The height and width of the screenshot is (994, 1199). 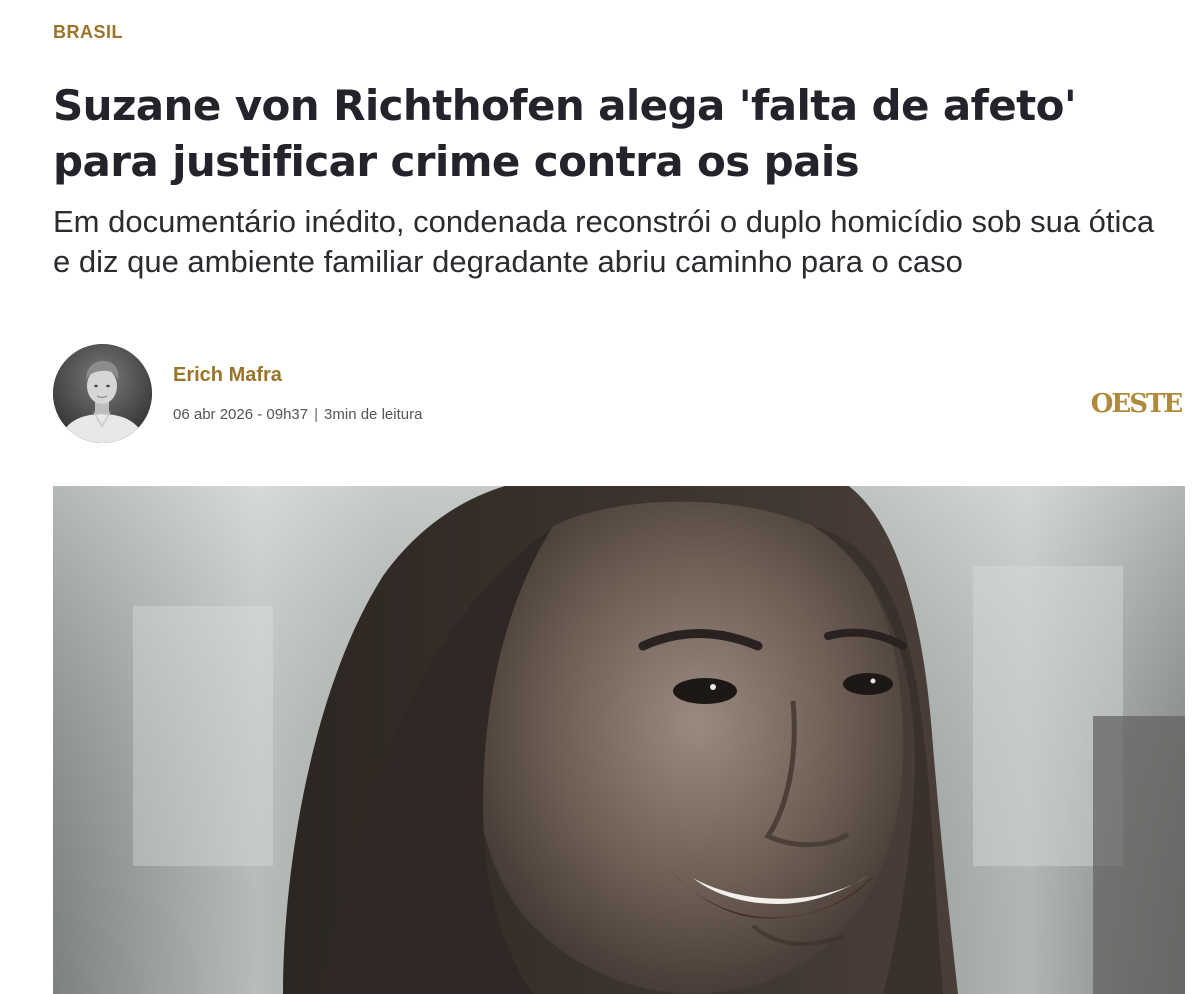 I want to click on svg-text: OESTE, so click(x=1137, y=404).